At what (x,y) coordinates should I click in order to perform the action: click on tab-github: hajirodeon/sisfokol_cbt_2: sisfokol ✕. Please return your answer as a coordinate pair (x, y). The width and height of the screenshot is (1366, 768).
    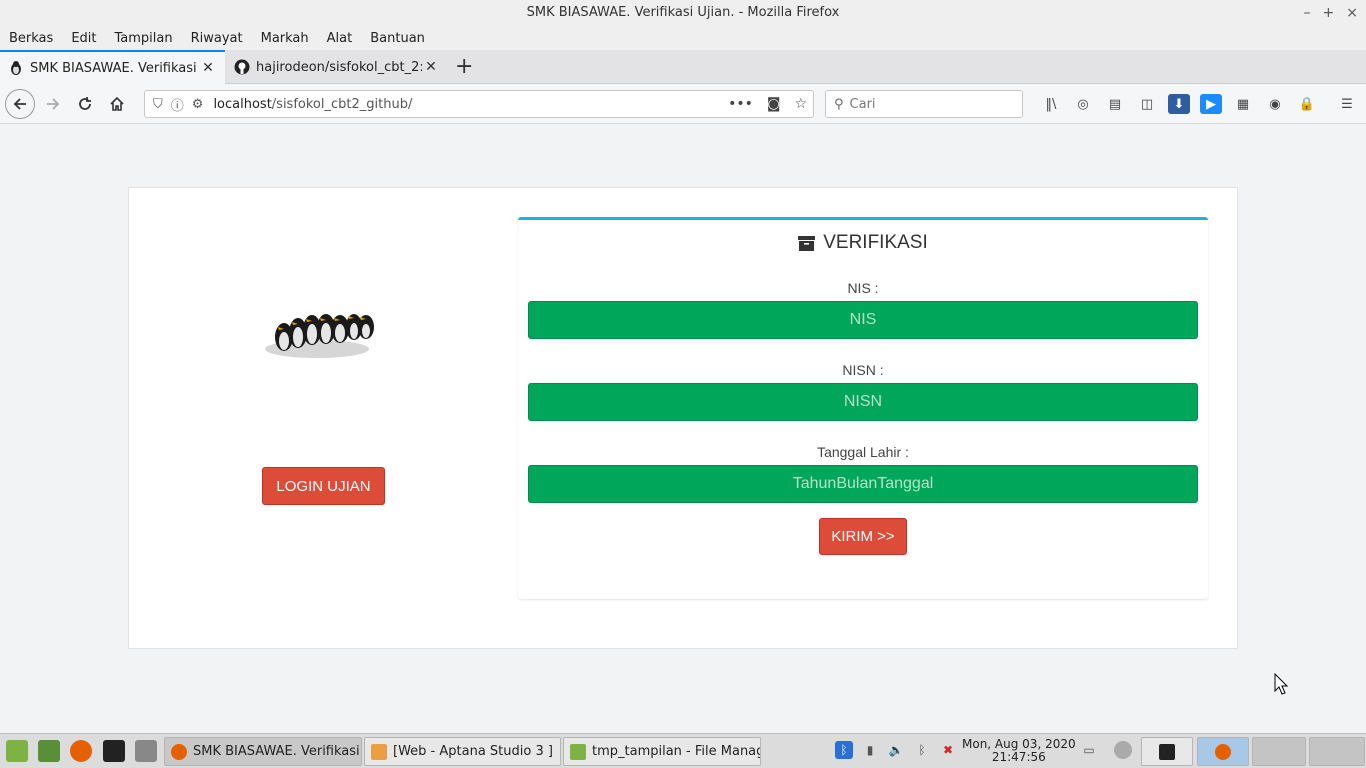
    Looking at the image, I should click on (337, 67).